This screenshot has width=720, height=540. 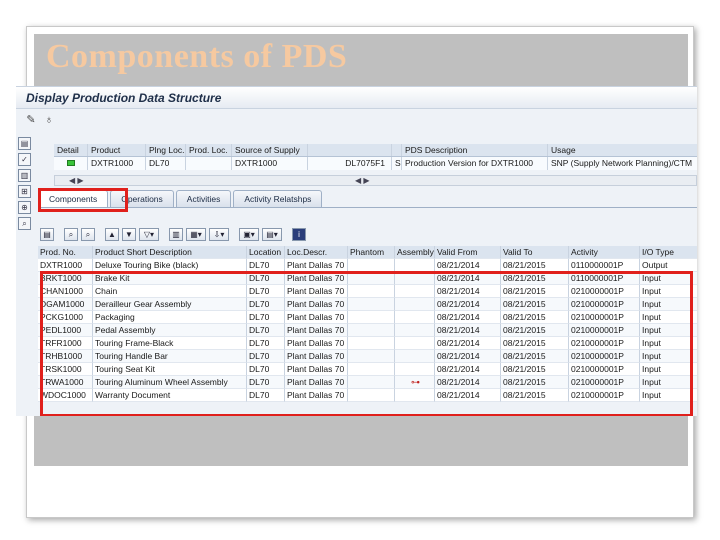 I want to click on column-header: Usage, so click(x=622, y=150).